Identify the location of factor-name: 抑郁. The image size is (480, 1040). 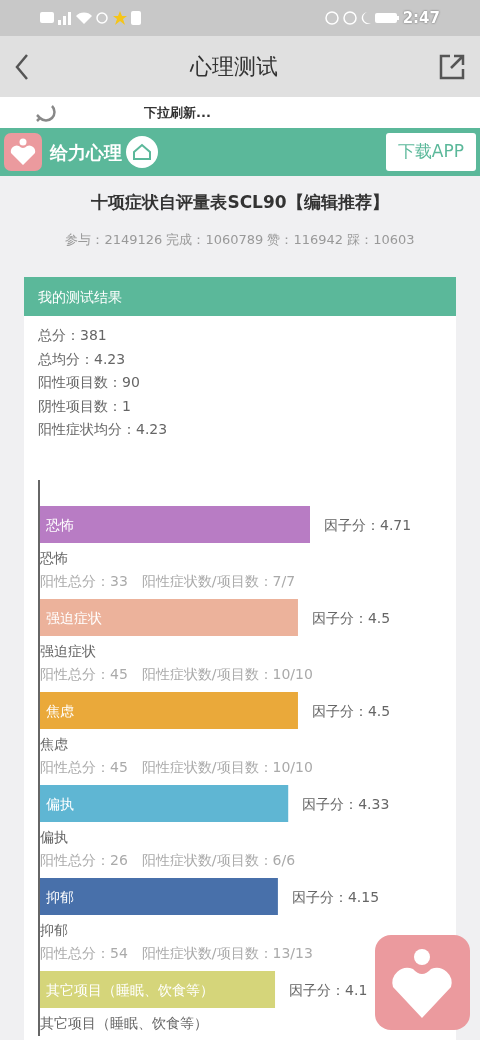
(54, 929).